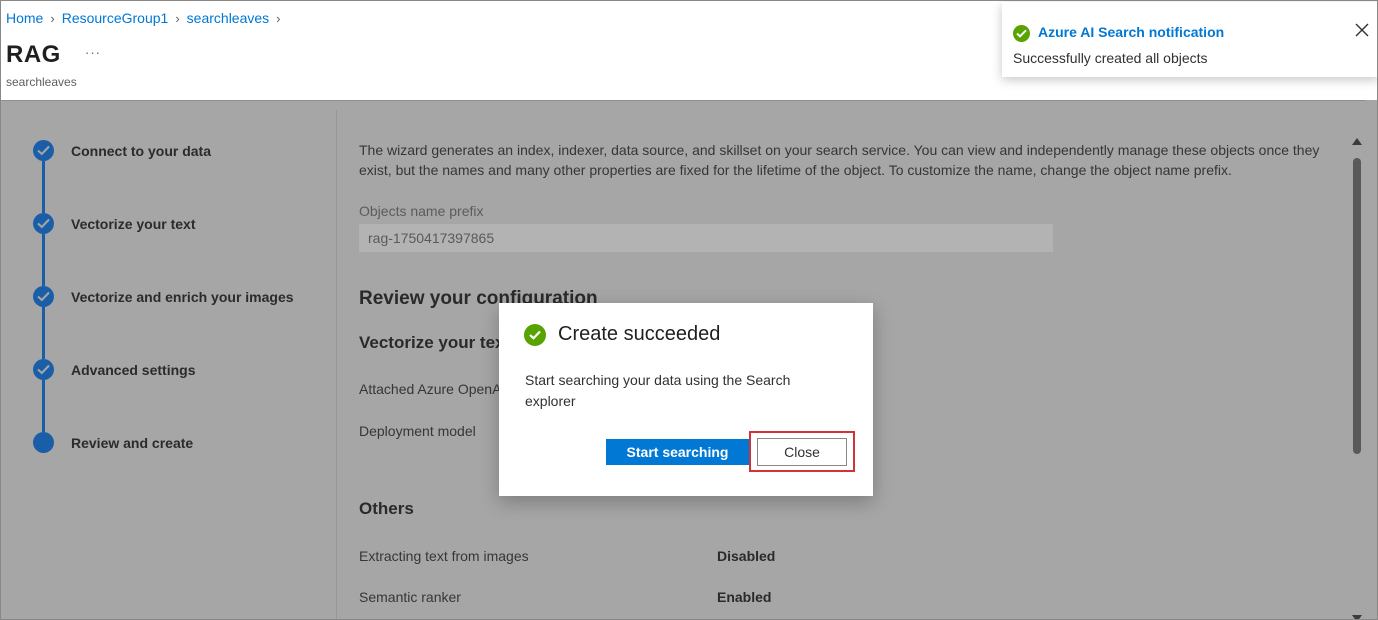 The image size is (1378, 620). What do you see at coordinates (1362, 30) in the screenshot?
I see `close-icon` at bounding box center [1362, 30].